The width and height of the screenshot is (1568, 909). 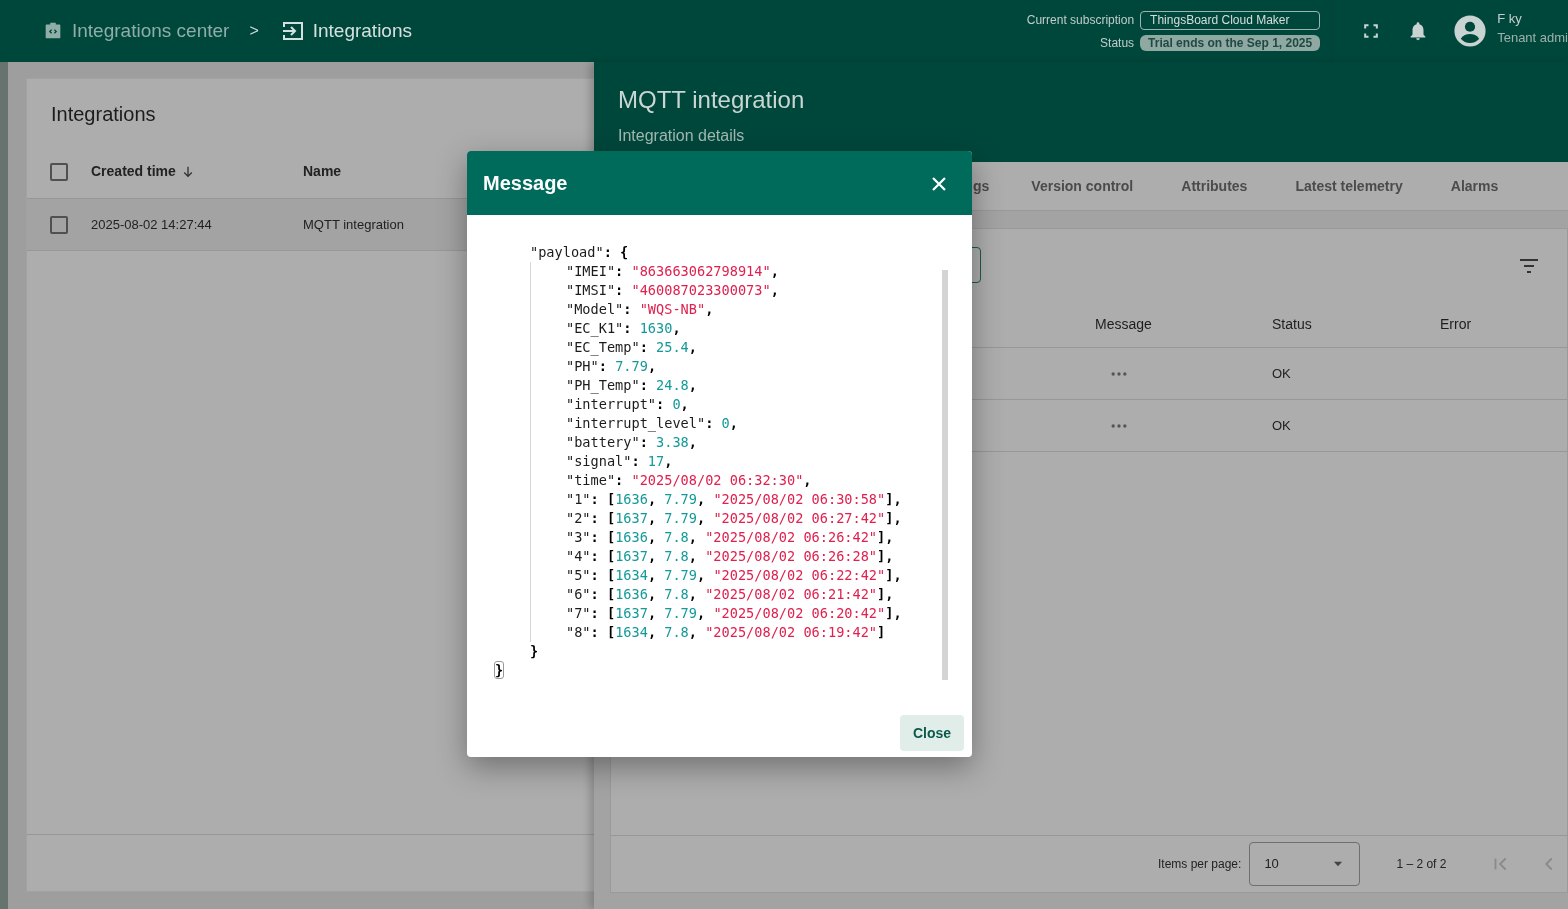 What do you see at coordinates (624, 328) in the screenshot?
I see `code-line: "EC_K1": 1630,` at bounding box center [624, 328].